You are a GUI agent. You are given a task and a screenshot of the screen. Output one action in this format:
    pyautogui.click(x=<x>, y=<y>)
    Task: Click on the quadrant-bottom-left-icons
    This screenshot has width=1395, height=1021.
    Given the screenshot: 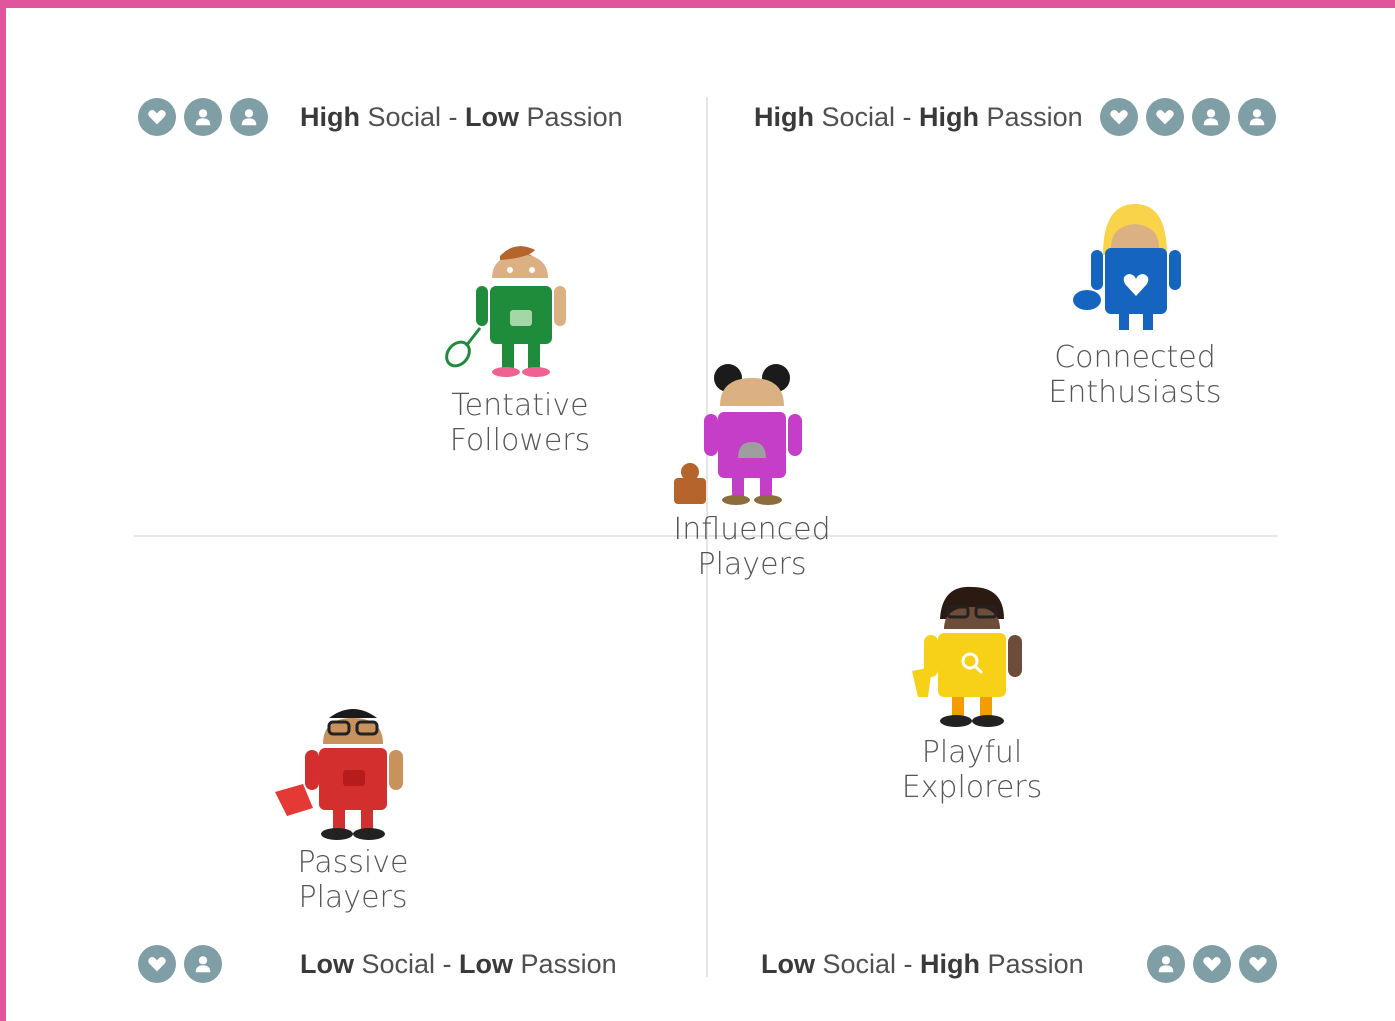 What is the action you would take?
    pyautogui.click(x=180, y=964)
    